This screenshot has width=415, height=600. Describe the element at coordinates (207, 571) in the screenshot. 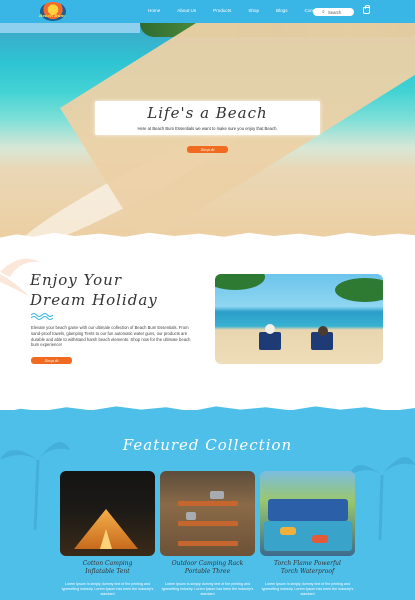

I see `product-name-line2: Portable Three` at that location.